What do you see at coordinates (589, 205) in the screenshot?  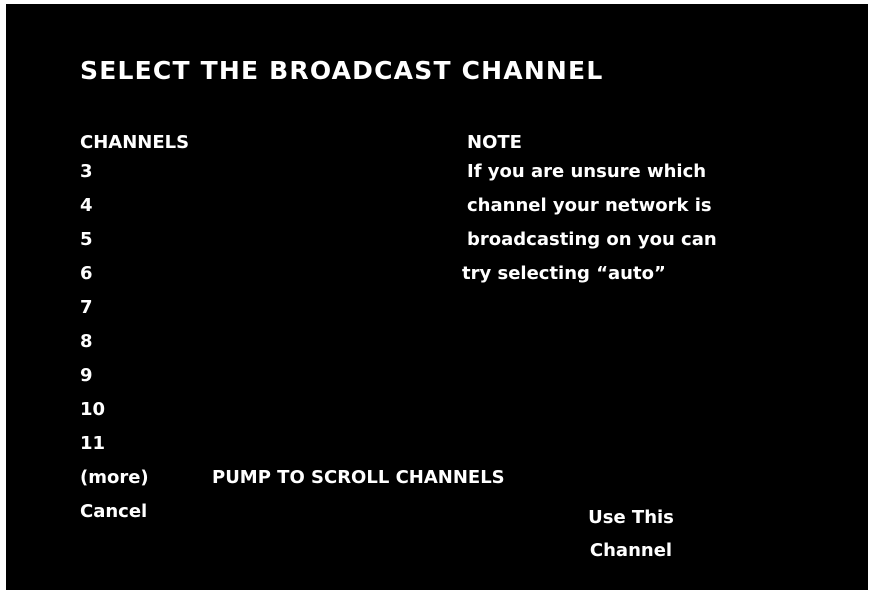 I see `note-line: channel your network is` at bounding box center [589, 205].